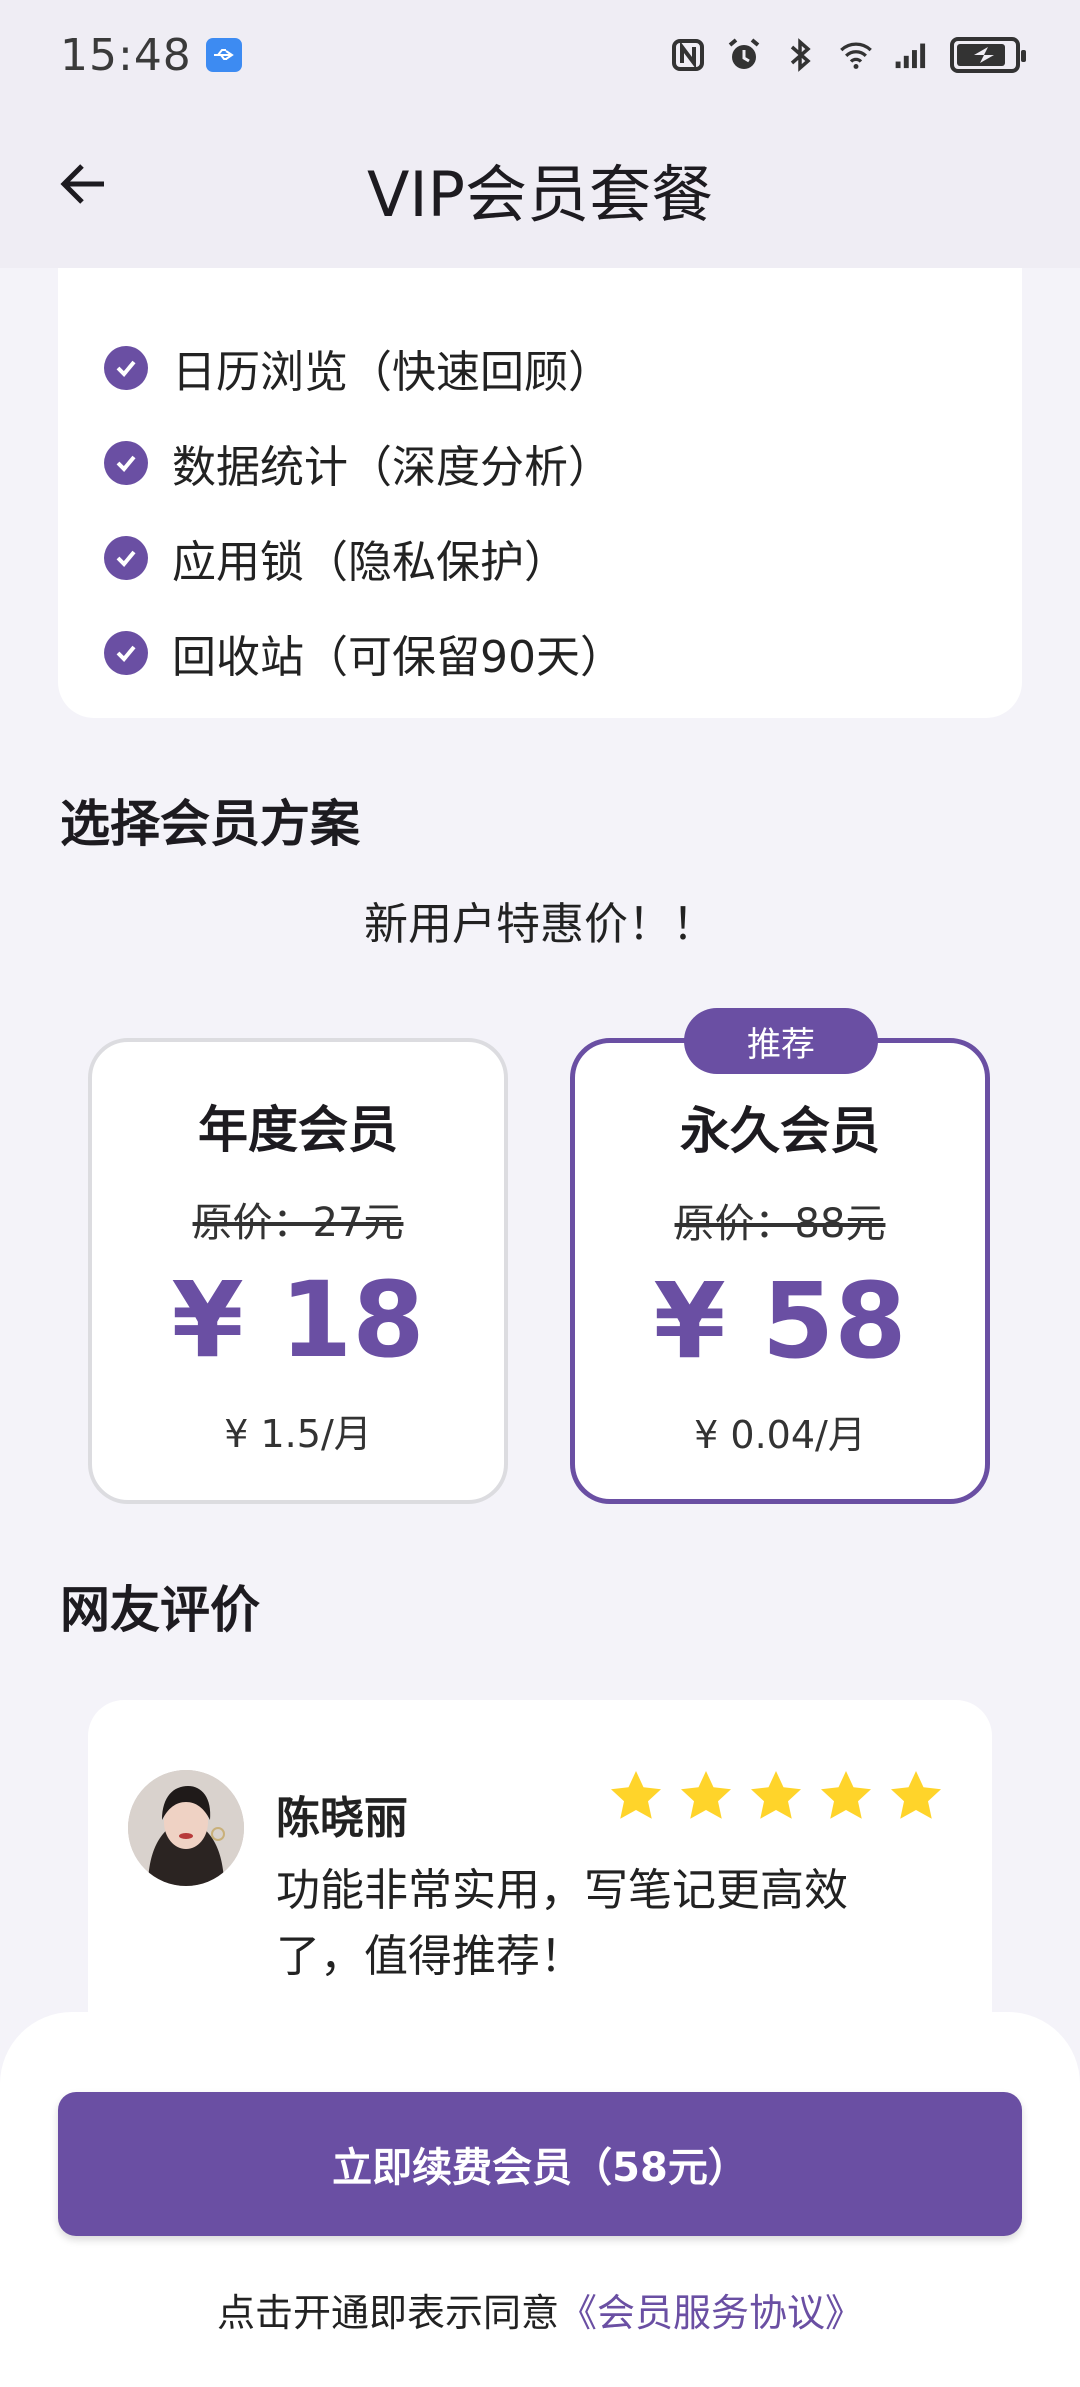 The width and height of the screenshot is (1080, 2387). What do you see at coordinates (387, 2313) in the screenshot?
I see `agreement-prefix: 点击开通即表示同意` at bounding box center [387, 2313].